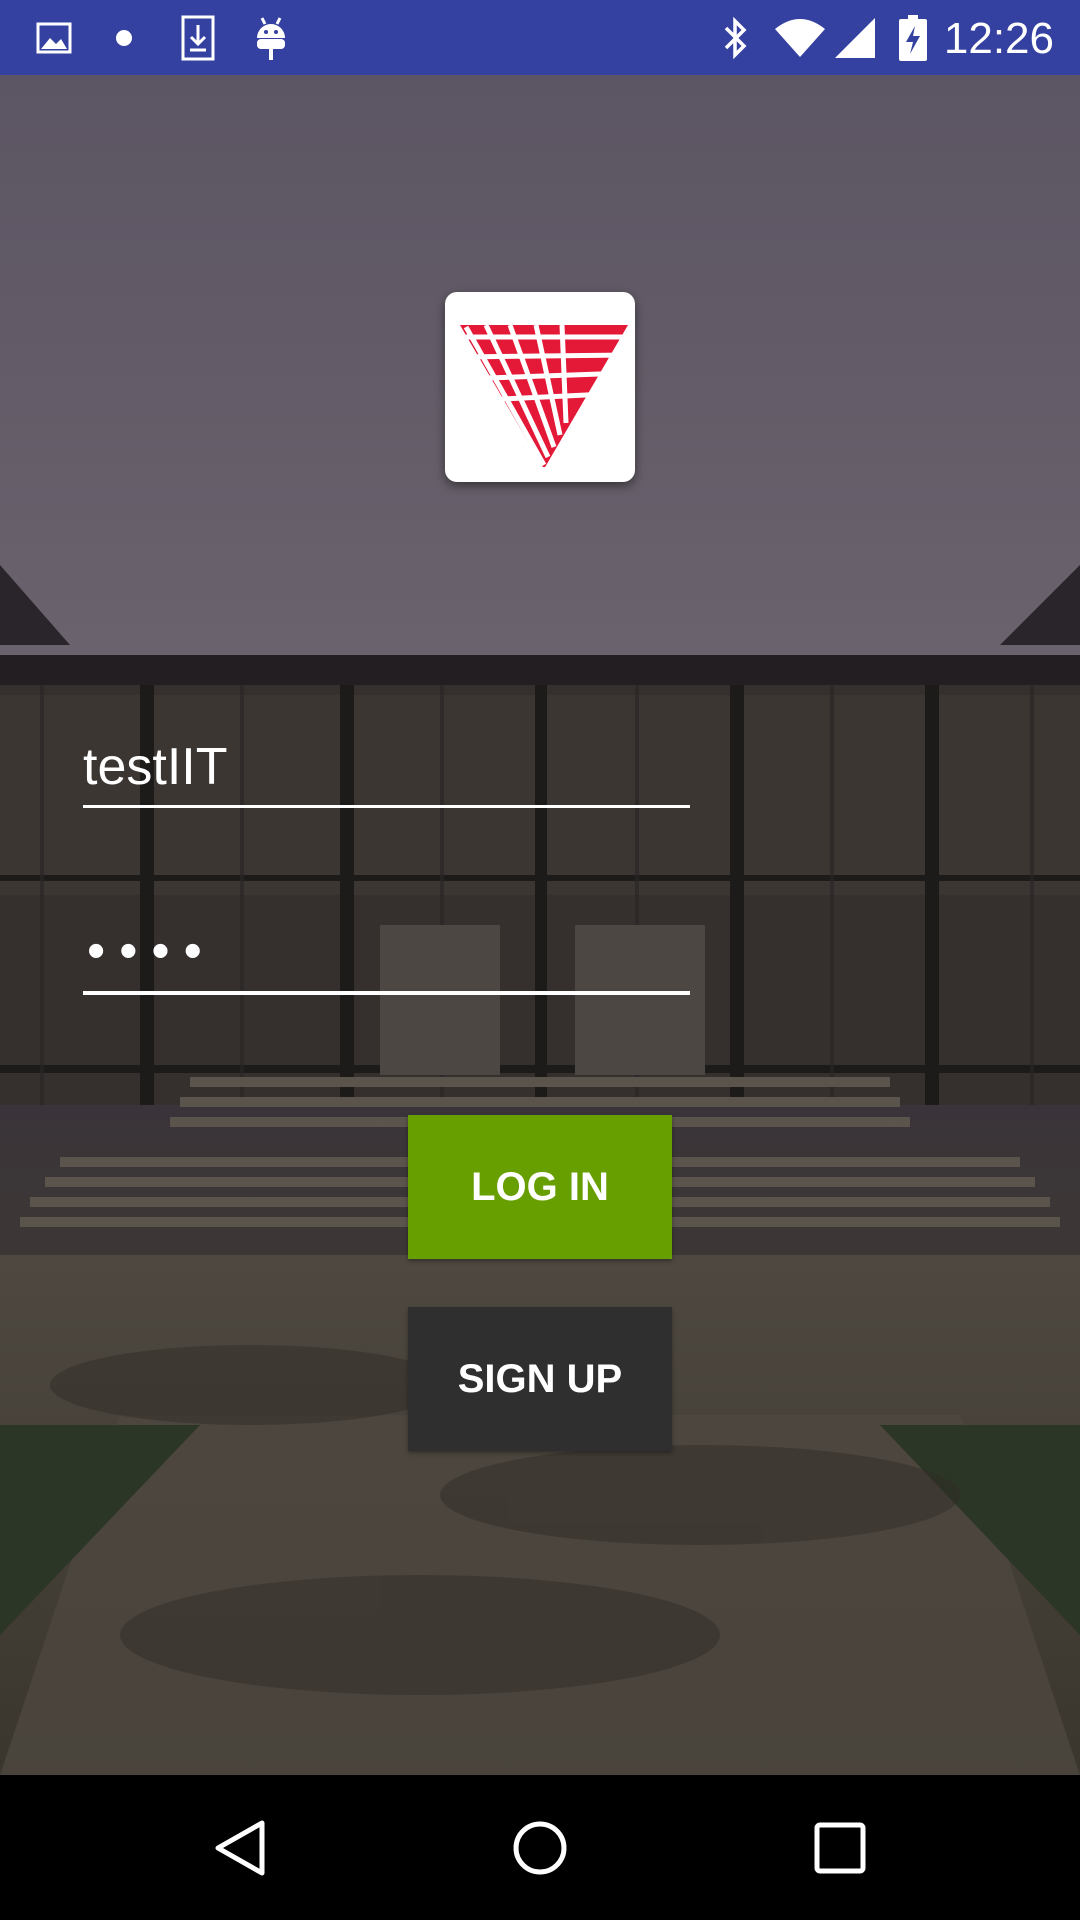 Image resolution: width=1080 pixels, height=1920 pixels. I want to click on home-button, so click(540, 1847).